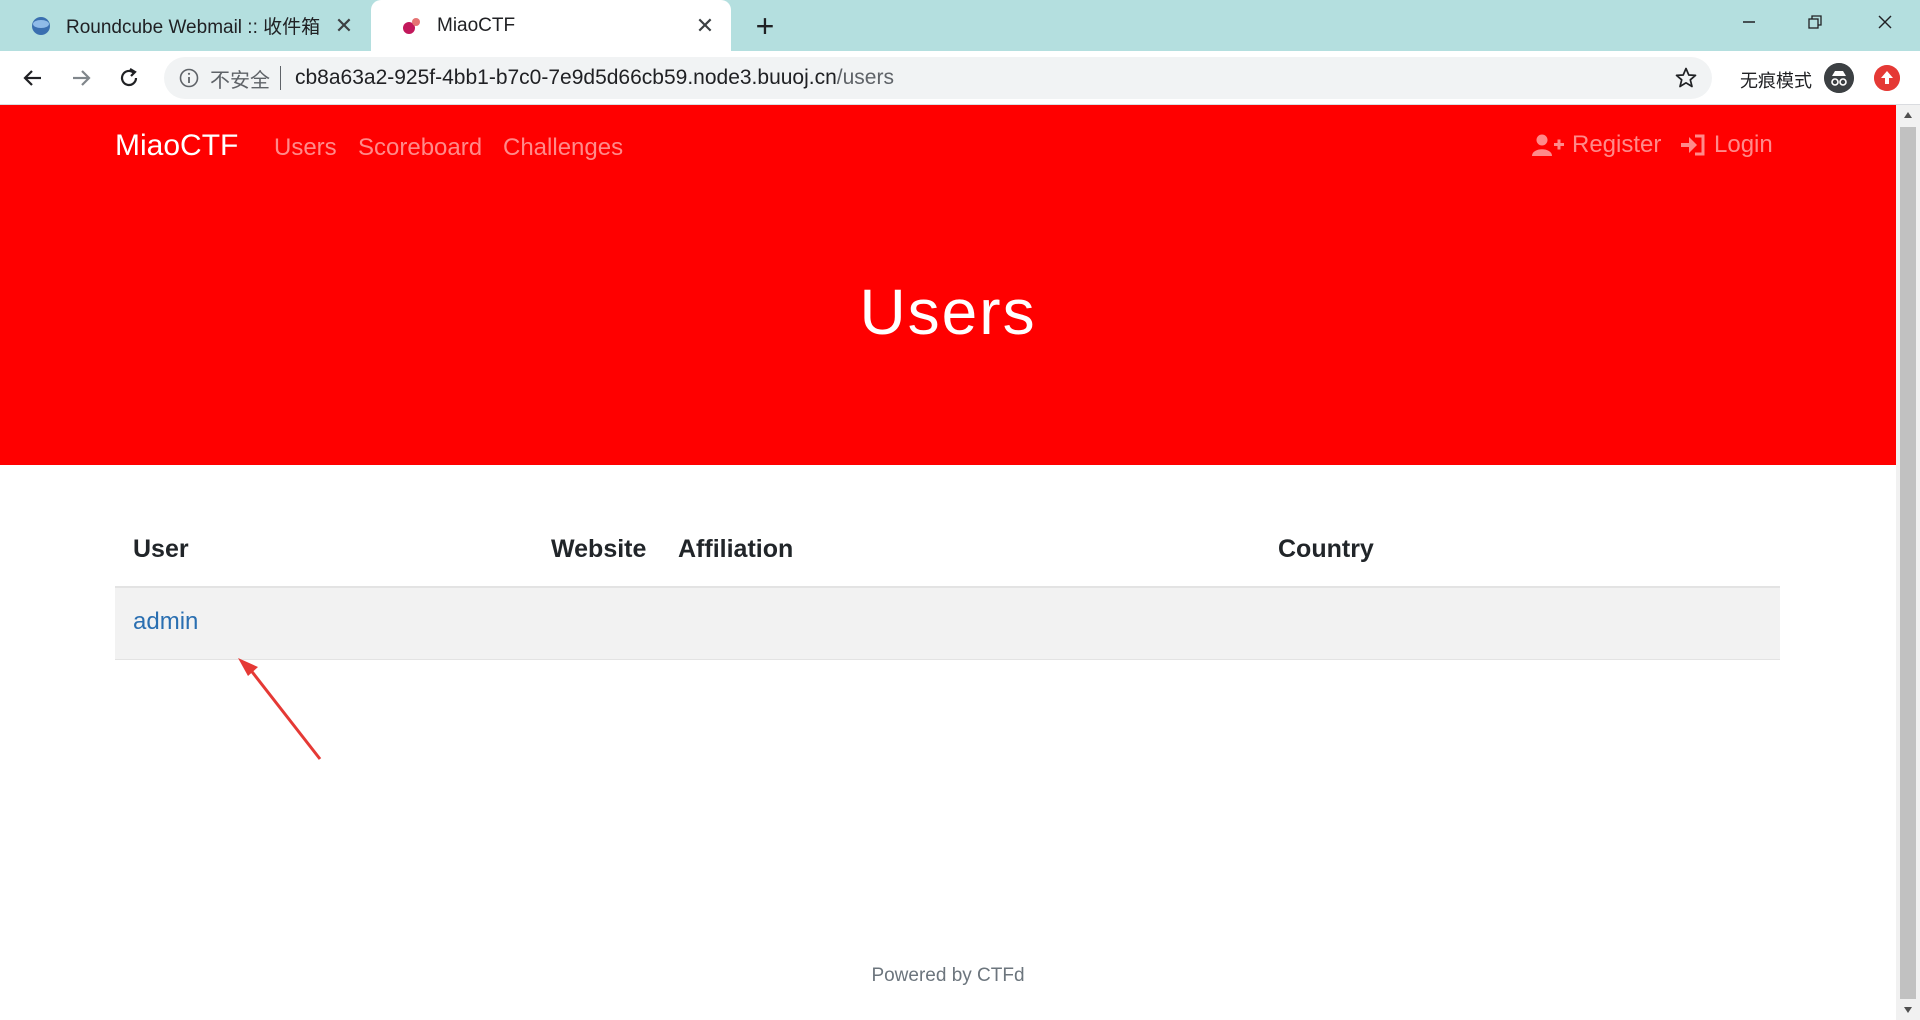 This screenshot has width=1920, height=1020. What do you see at coordinates (598, 549) in the screenshot?
I see `table-header-website: Website` at bounding box center [598, 549].